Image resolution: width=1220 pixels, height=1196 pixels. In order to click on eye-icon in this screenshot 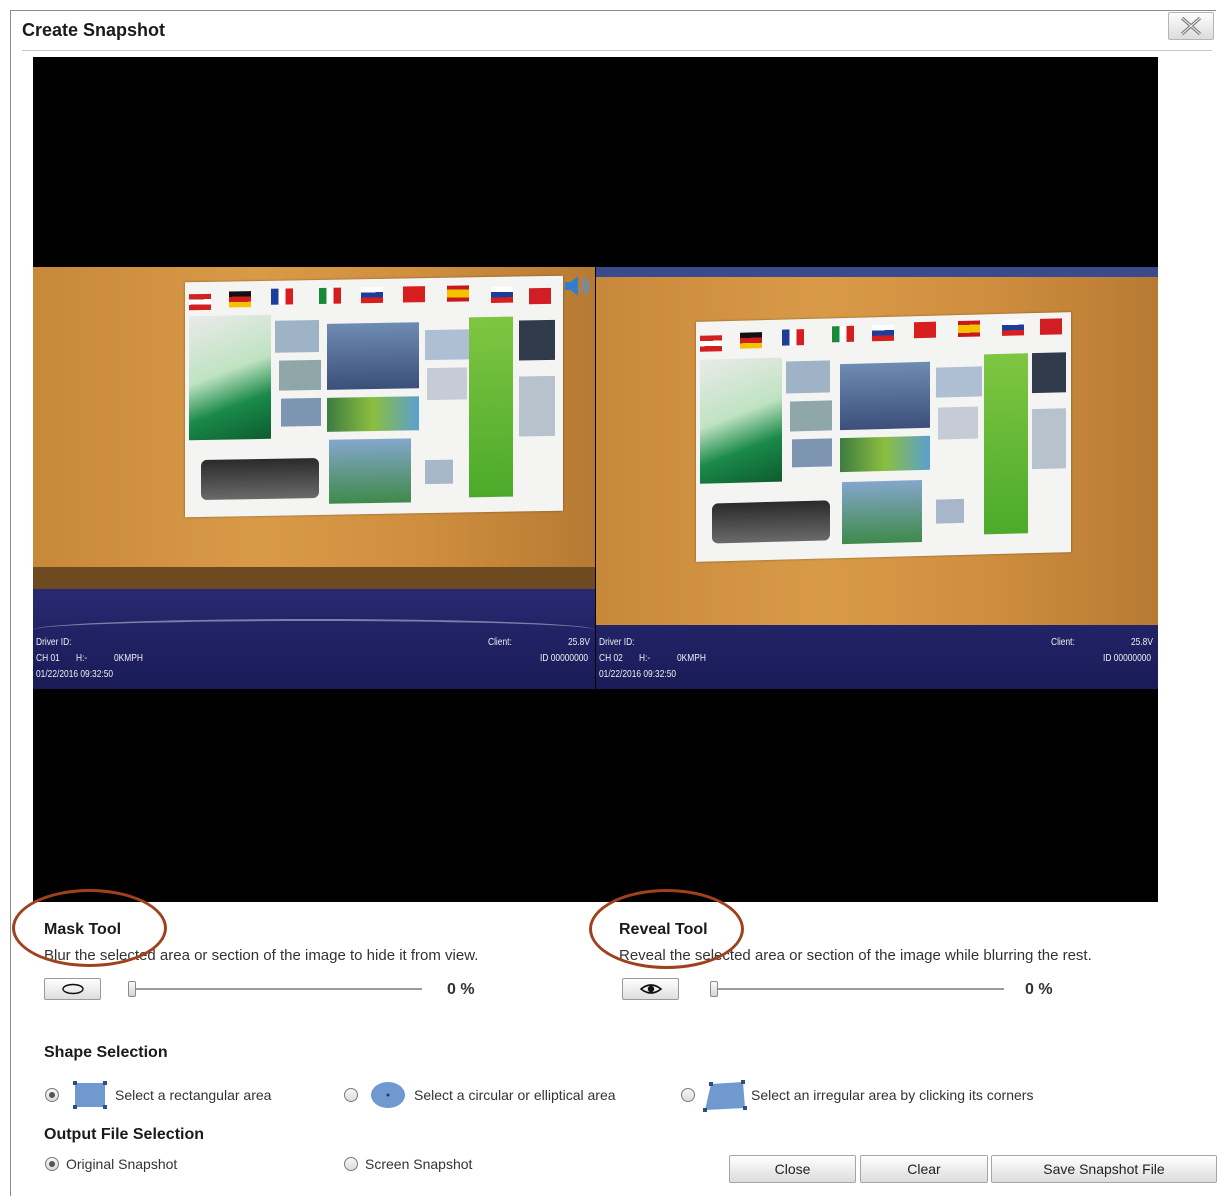, I will do `click(650, 989)`.